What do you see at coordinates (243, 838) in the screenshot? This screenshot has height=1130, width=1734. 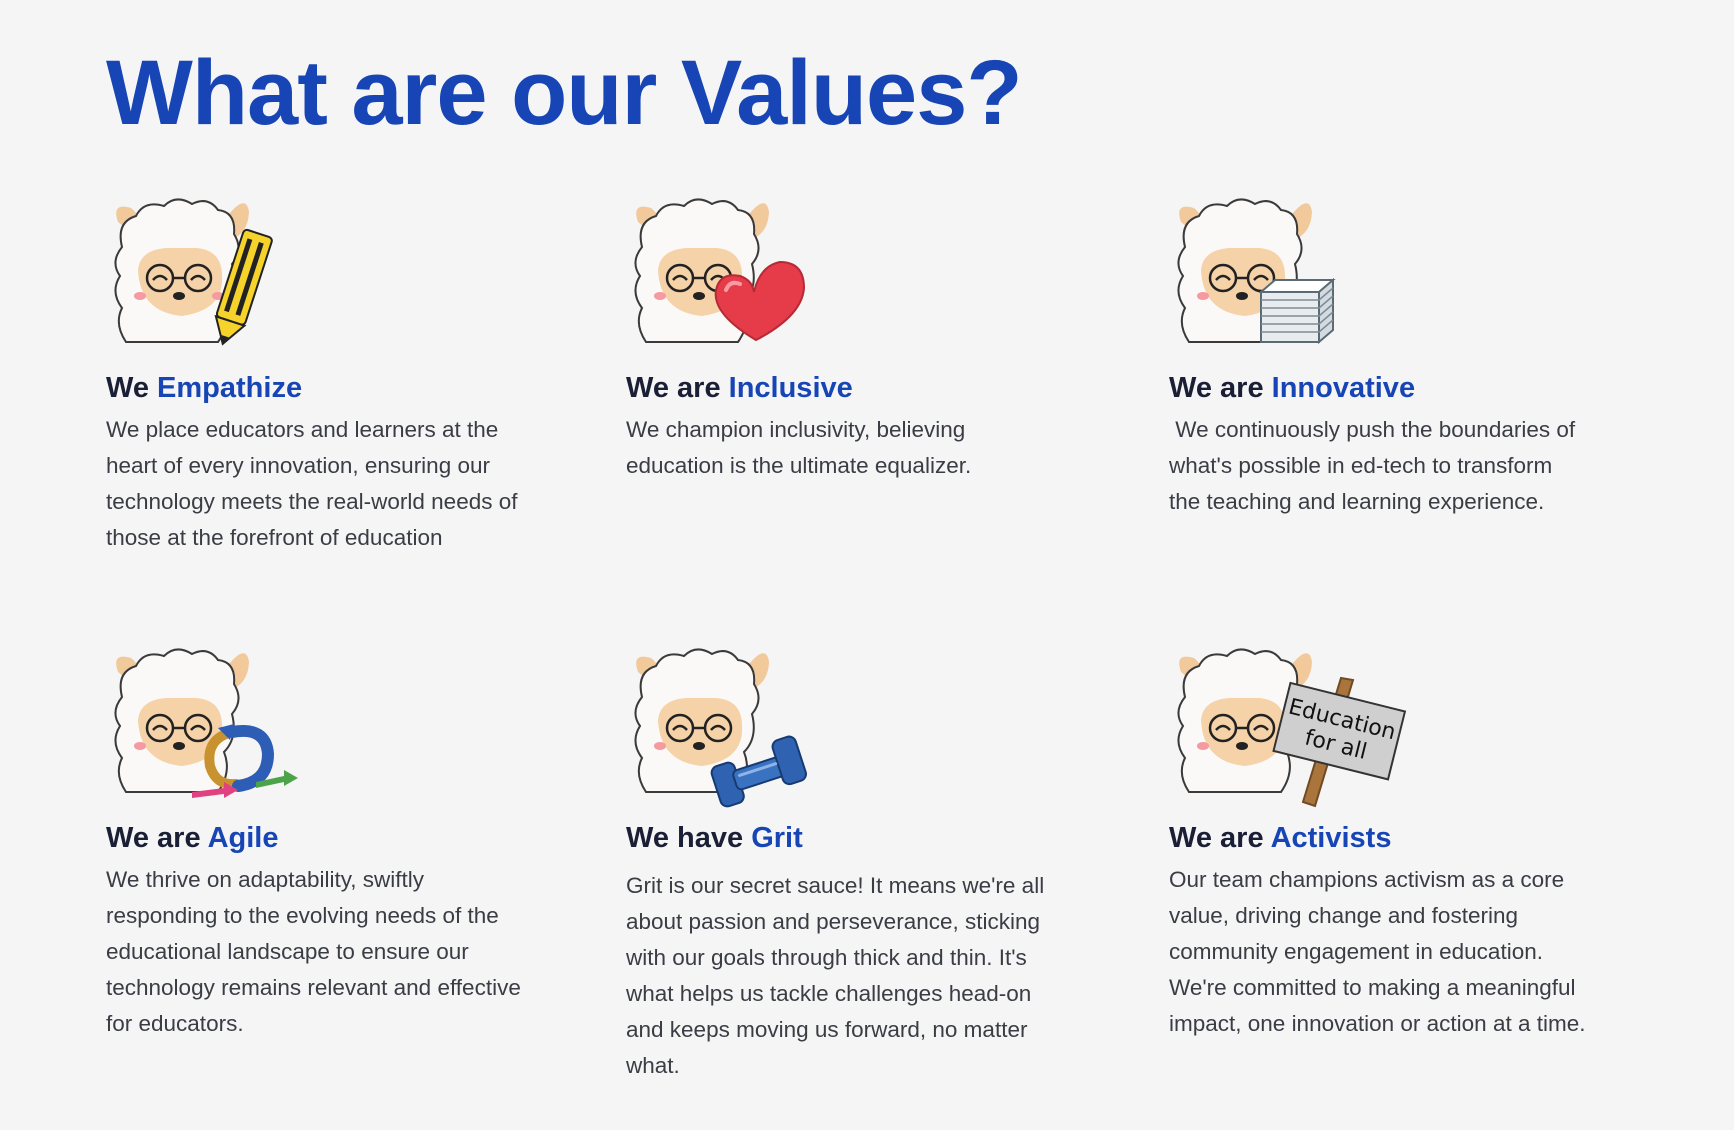 I see `value-heading-highlight: Agile` at bounding box center [243, 838].